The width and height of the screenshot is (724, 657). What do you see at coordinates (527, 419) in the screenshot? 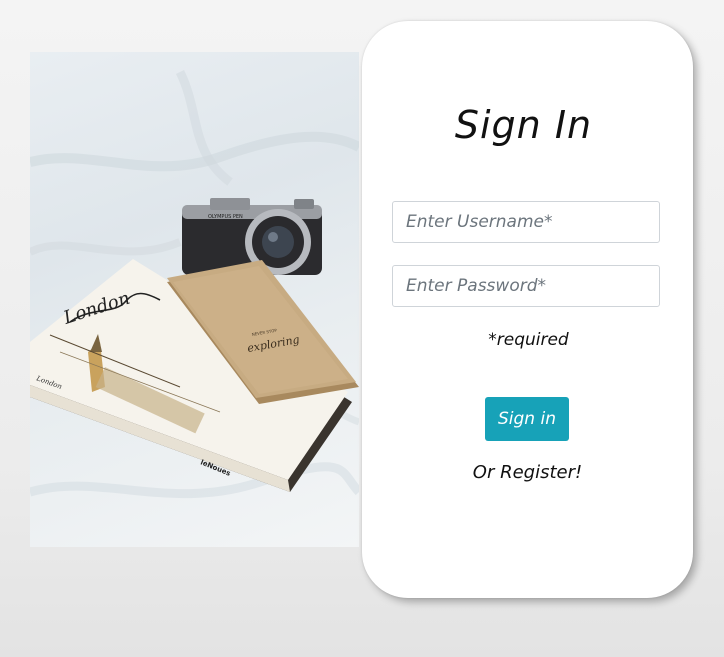
I see `signin-button: Sign in` at bounding box center [527, 419].